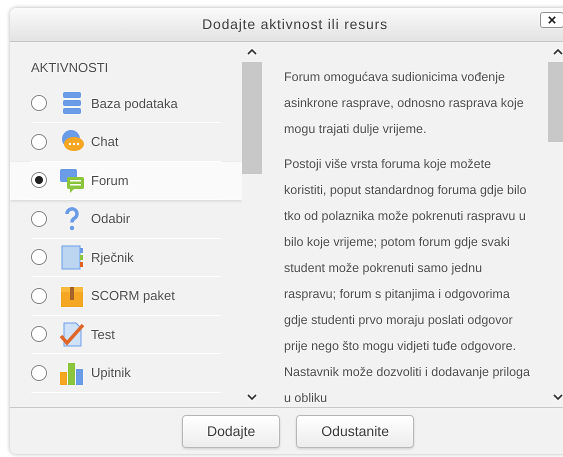  Describe the element at coordinates (72, 257) in the screenshot. I see `dictionary-icon` at that location.